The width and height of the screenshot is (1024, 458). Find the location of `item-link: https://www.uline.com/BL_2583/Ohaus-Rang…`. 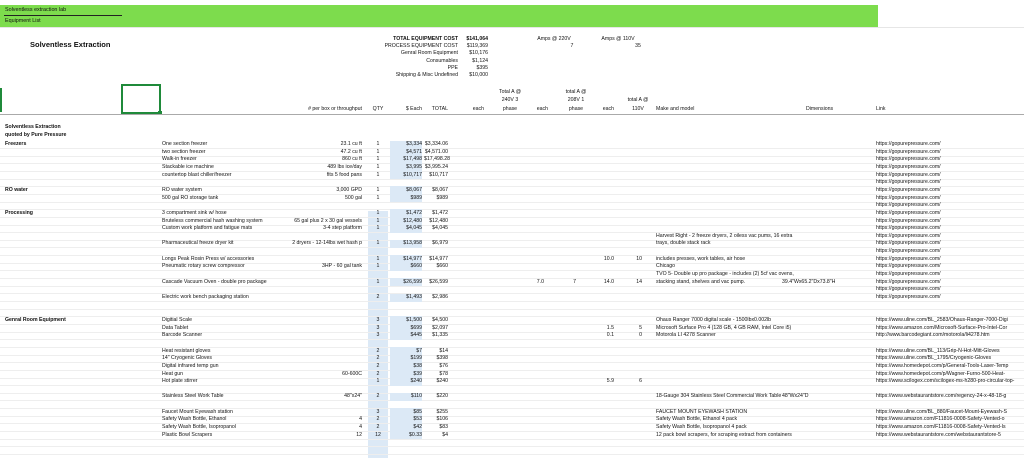

item-link: https://www.uline.com/BL_2583/Ohaus-Rang… is located at coordinates (949, 320).